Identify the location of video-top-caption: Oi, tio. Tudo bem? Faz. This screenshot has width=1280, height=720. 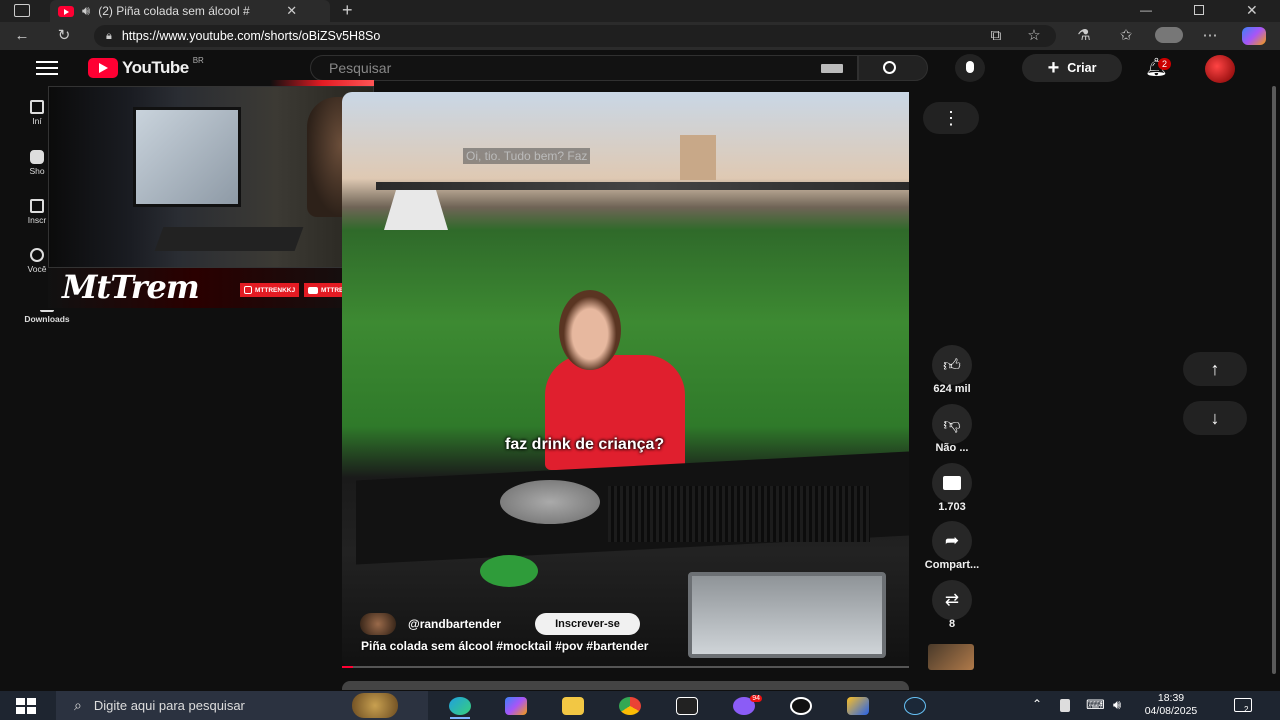
(527, 156).